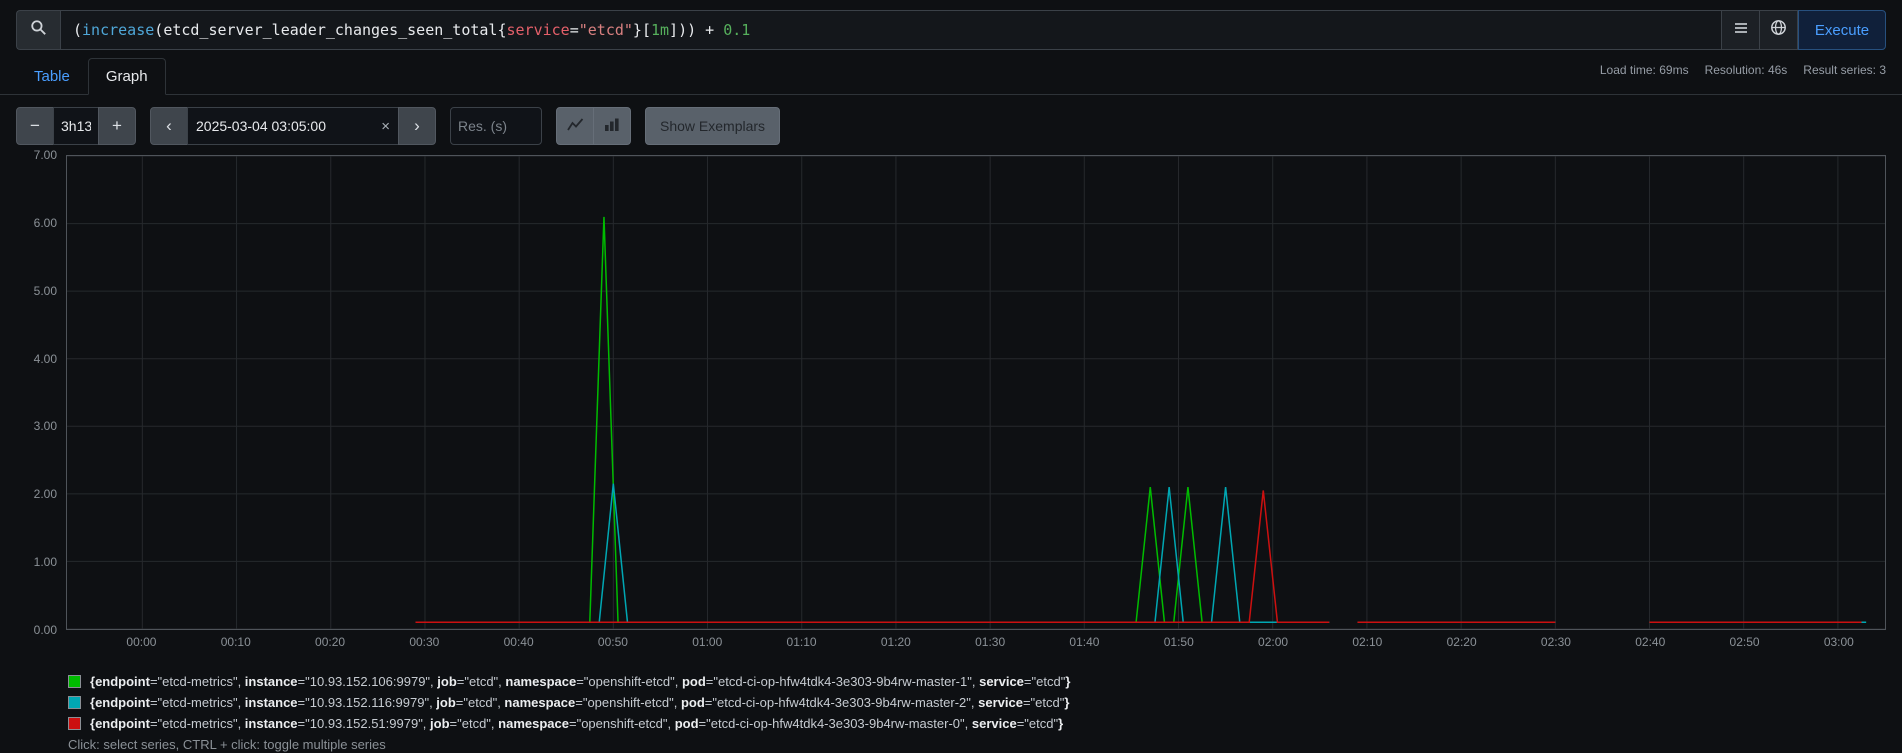 Image resolution: width=1902 pixels, height=753 pixels. I want to click on resolution-text: Resolution: 46s, so click(1746, 70).